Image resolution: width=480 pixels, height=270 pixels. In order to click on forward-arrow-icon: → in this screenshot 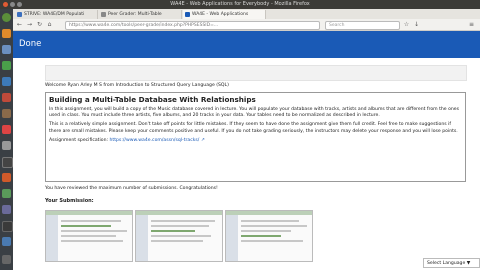, I will do `click(29, 24)`.